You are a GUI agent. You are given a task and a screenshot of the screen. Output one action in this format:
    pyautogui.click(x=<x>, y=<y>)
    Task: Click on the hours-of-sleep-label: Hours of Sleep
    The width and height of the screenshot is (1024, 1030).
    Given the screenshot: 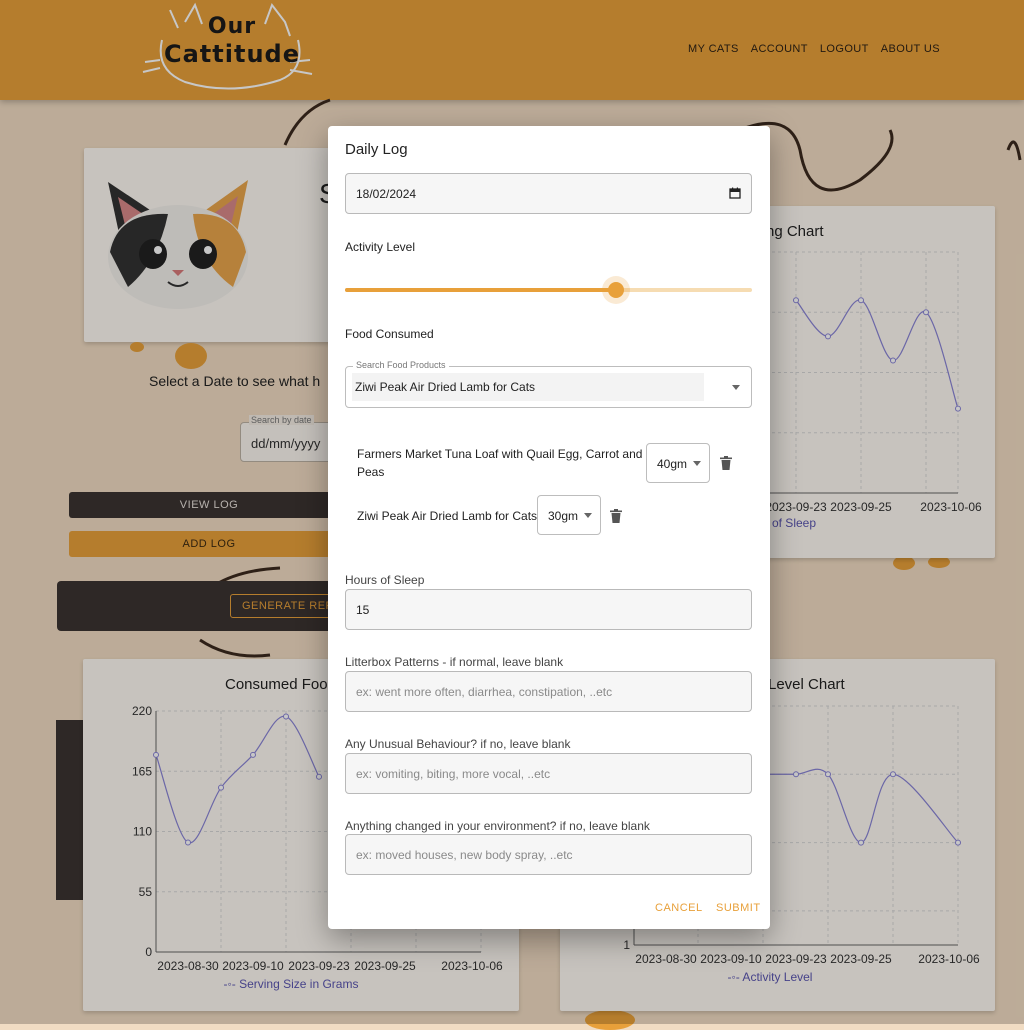 What is the action you would take?
    pyautogui.click(x=385, y=580)
    